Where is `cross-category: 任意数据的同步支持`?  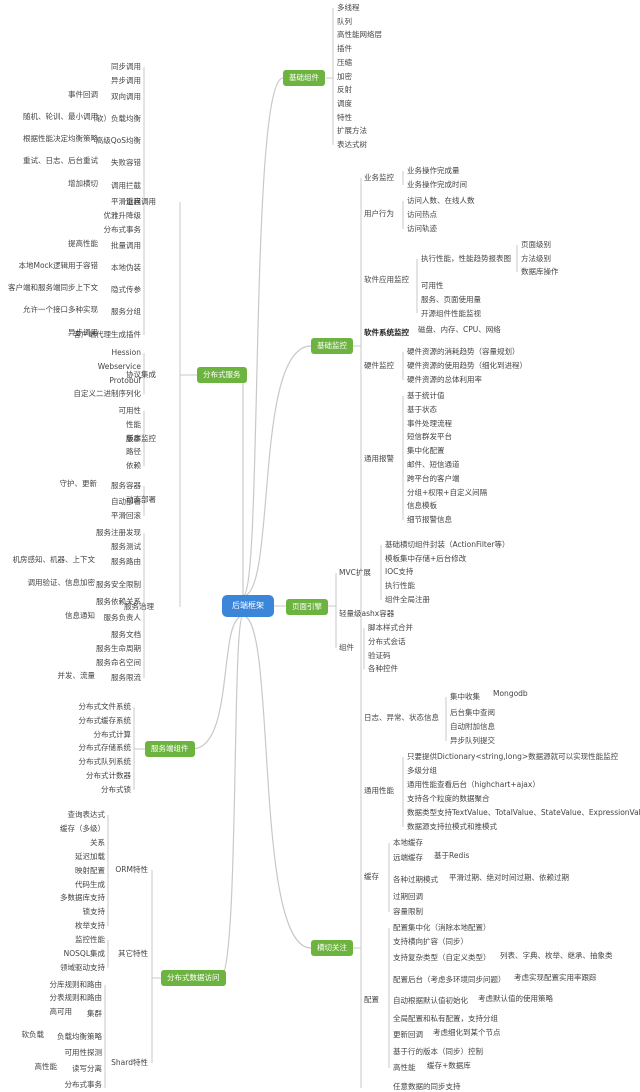 cross-category: 任意数据的同步支持 is located at coordinates (427, 1087).